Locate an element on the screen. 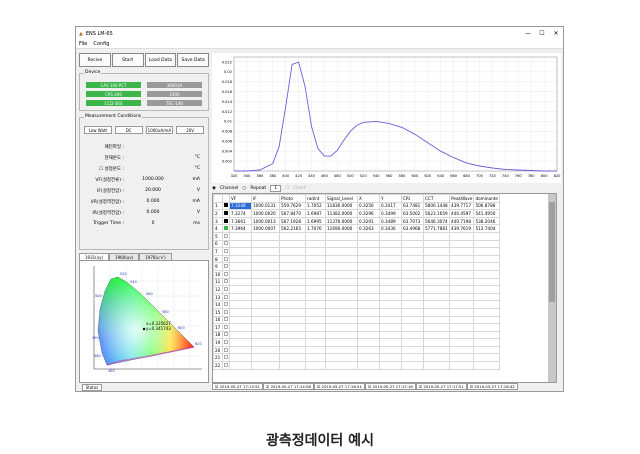  table-cell: 5771.7881 is located at coordinates (436, 228).